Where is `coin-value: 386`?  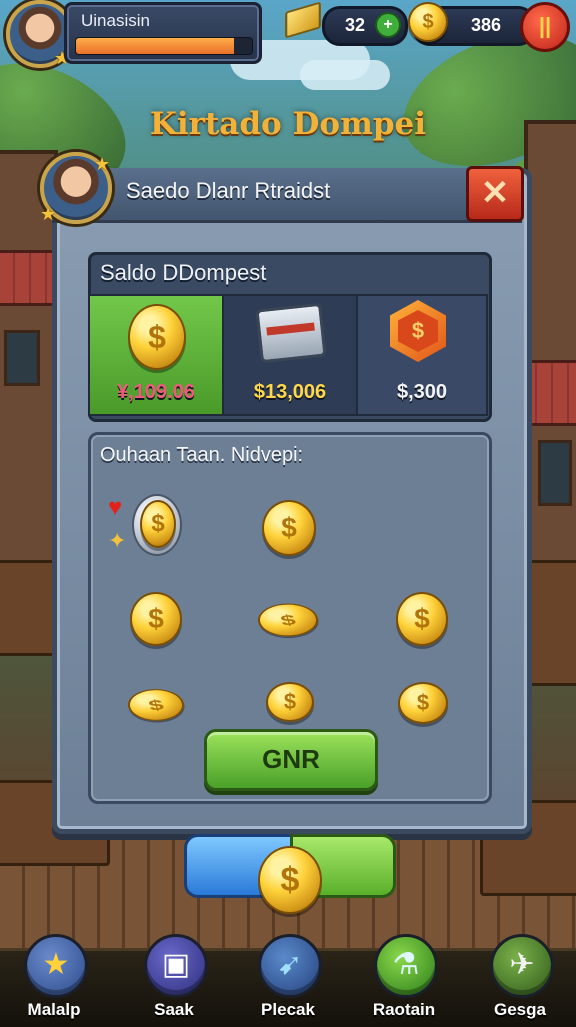 coin-value: 386 is located at coordinates (486, 25).